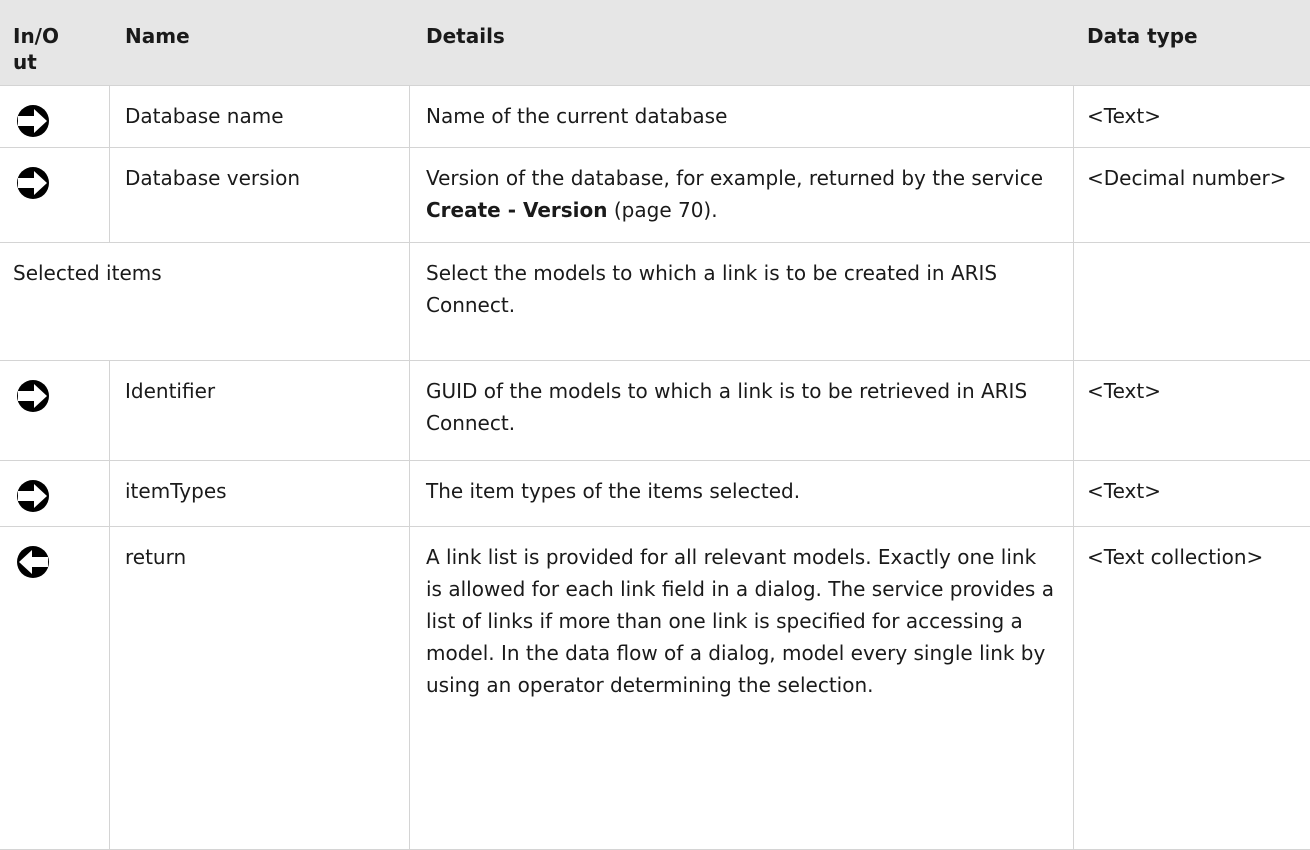 This screenshot has height=850, width=1310. Describe the element at coordinates (170, 391) in the screenshot. I see `param-name: Identifier` at that location.